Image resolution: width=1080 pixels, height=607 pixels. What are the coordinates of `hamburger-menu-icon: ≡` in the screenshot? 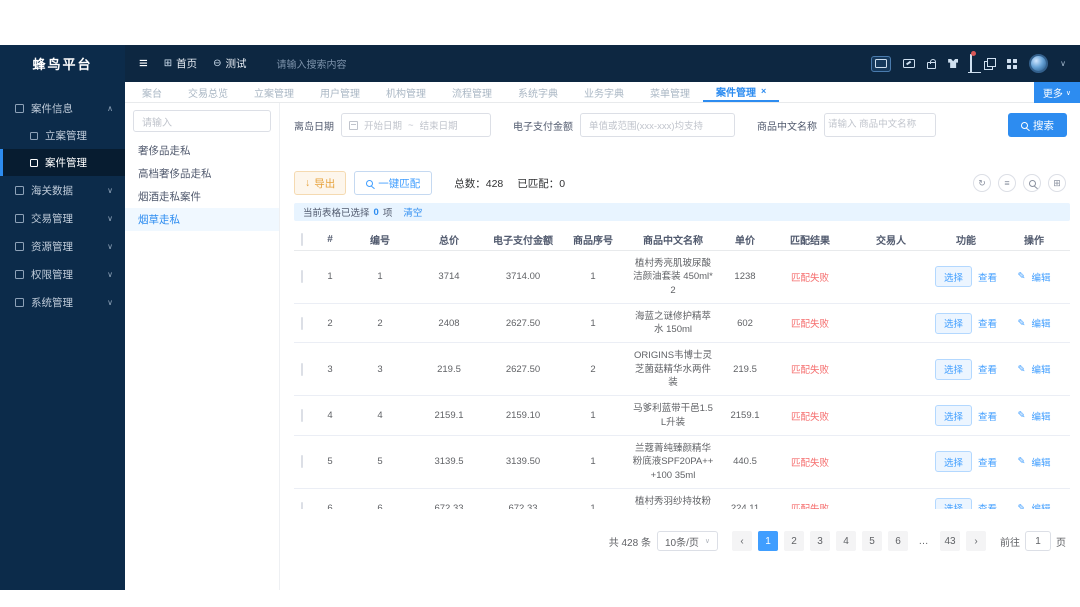 It's located at (143, 63).